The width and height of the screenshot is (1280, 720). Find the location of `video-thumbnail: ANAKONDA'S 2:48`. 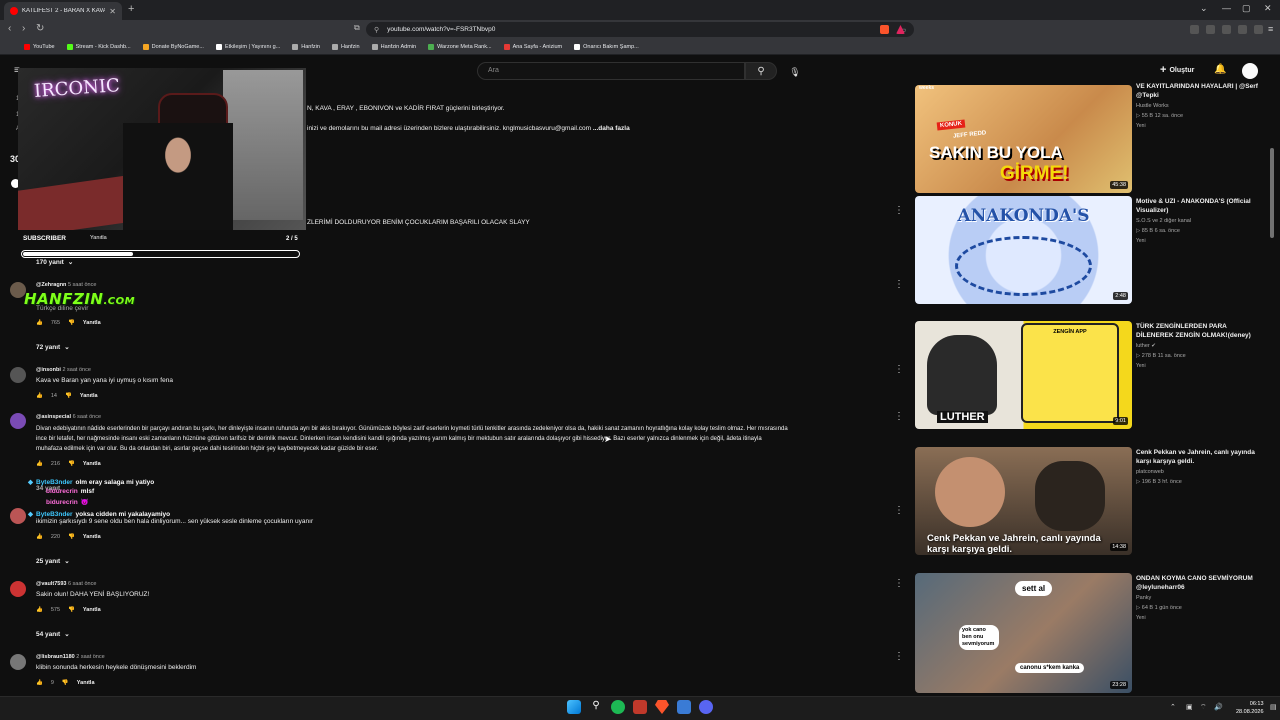

video-thumbnail: ANAKONDA'S 2:48 is located at coordinates (1023, 250).